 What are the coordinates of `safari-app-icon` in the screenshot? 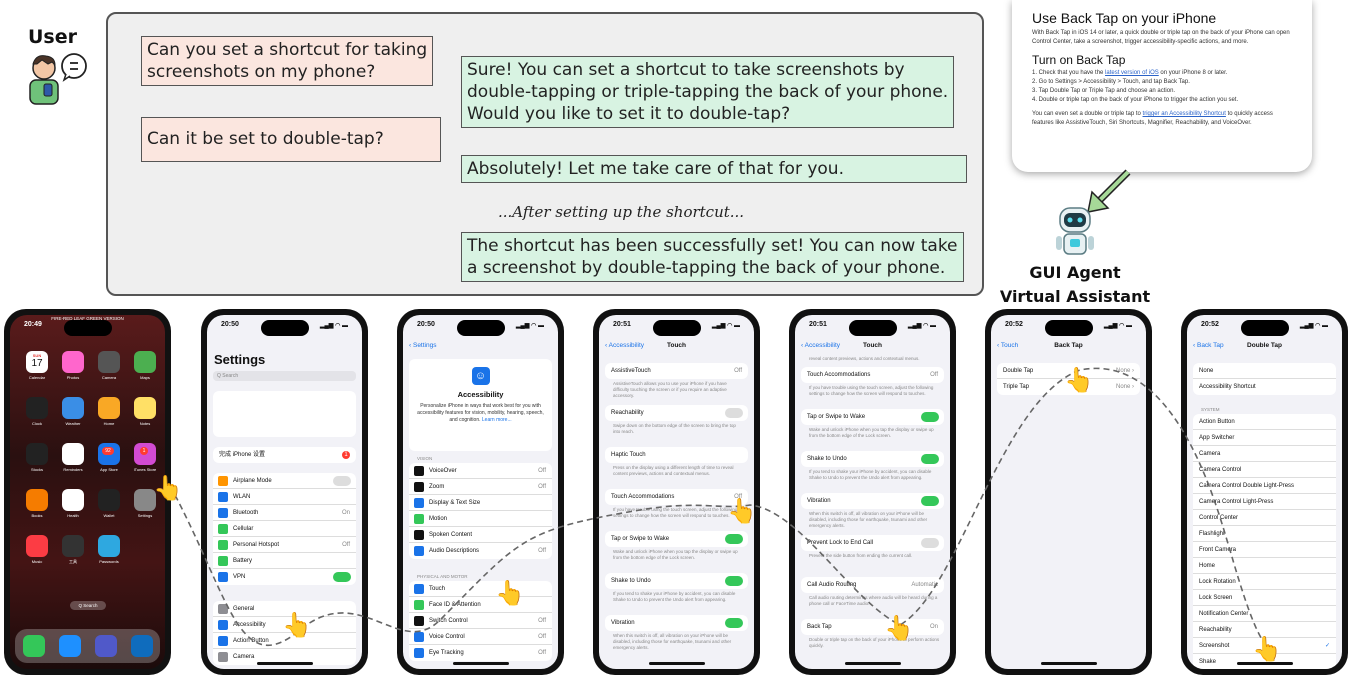 It's located at (70, 646).